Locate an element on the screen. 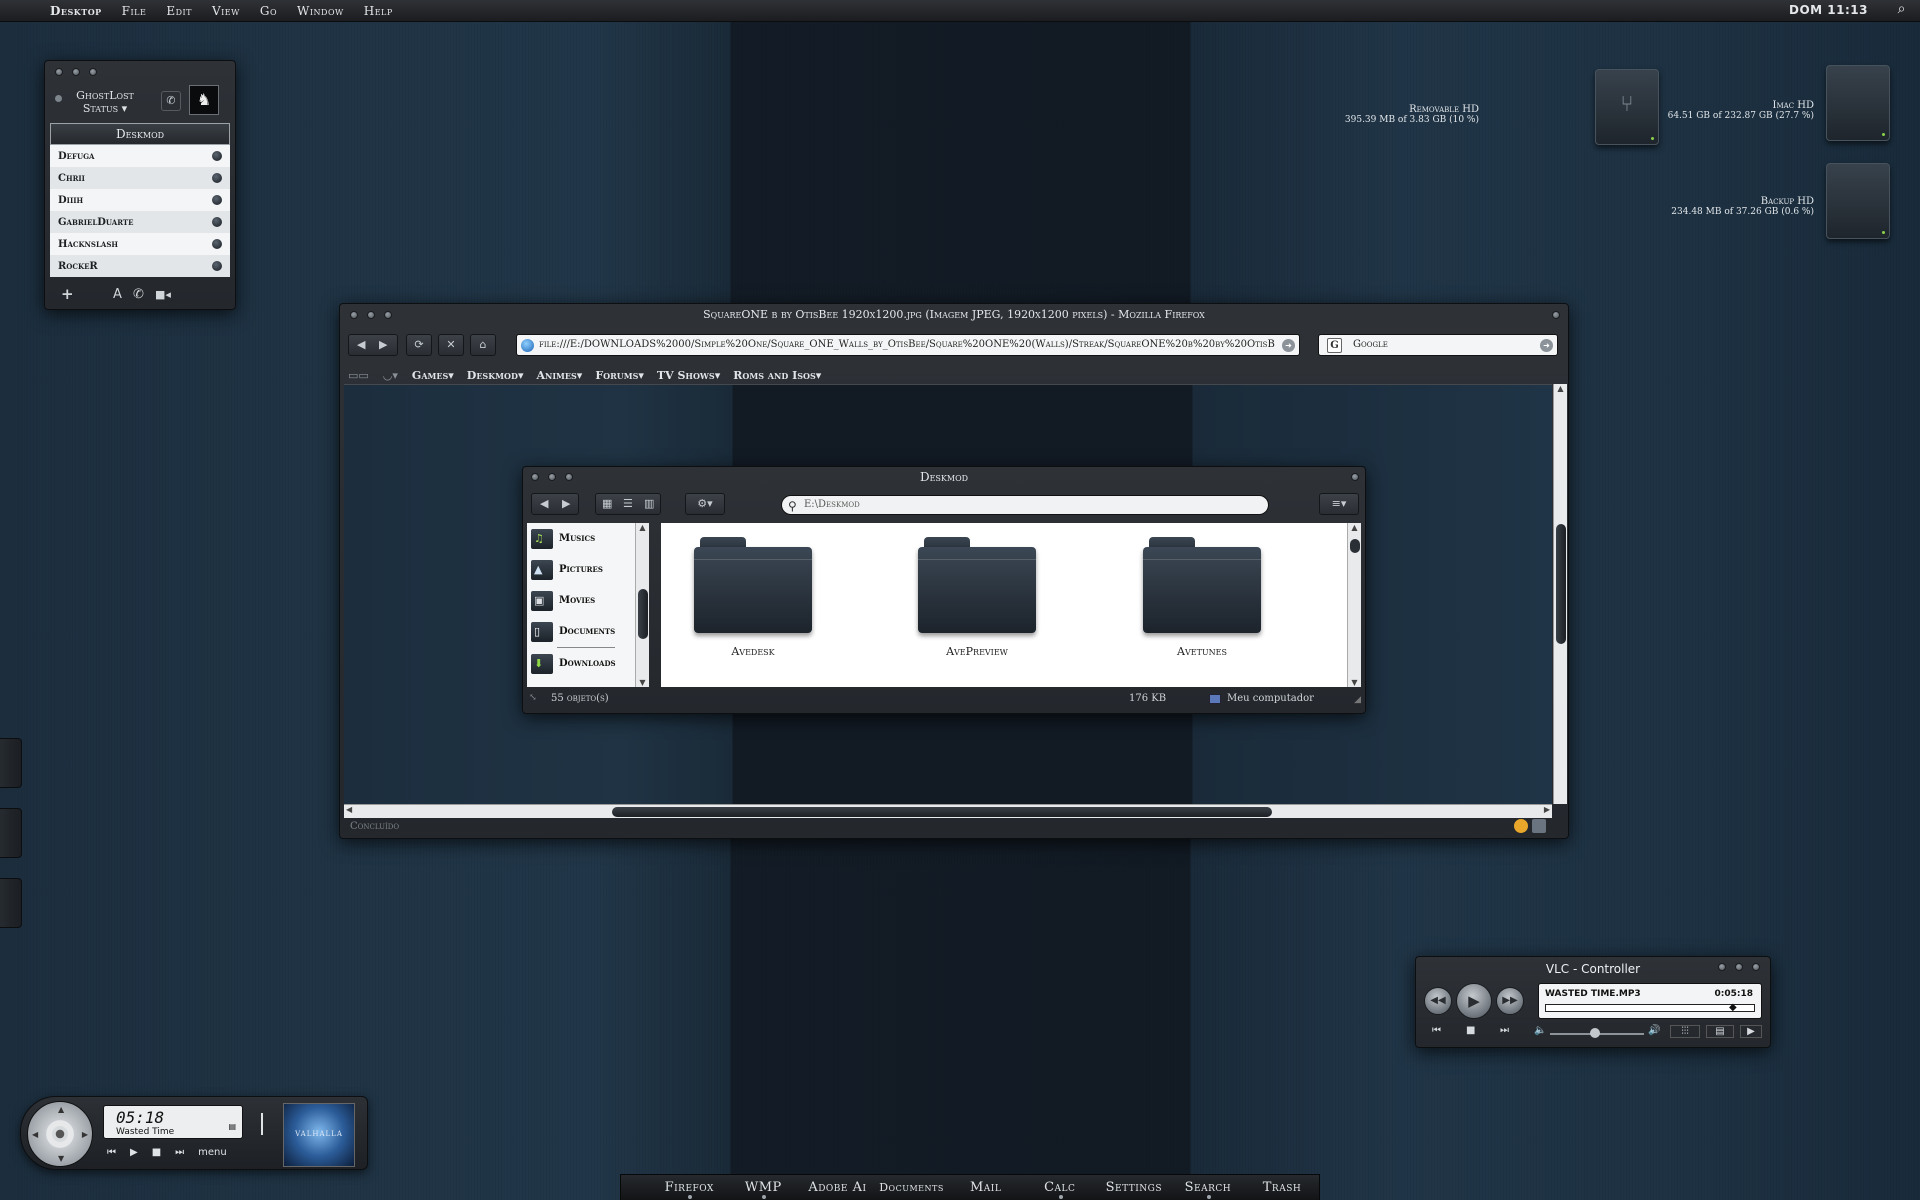  addon-status-icon is located at coordinates (1539, 826).